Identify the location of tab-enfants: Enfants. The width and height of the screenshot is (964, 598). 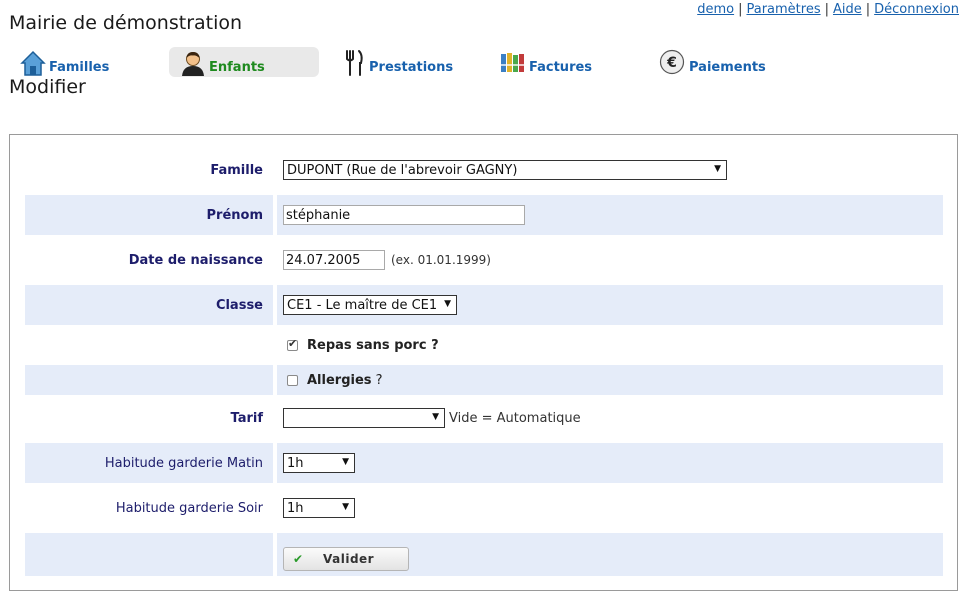
(244, 62).